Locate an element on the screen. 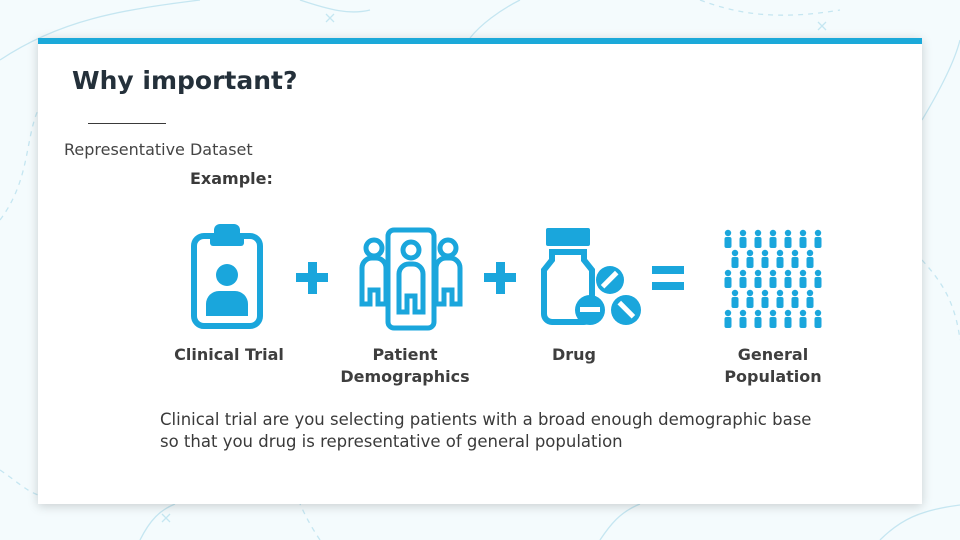 Image resolution: width=960 pixels, height=540 pixels. example-label: Example: is located at coordinates (231, 178).